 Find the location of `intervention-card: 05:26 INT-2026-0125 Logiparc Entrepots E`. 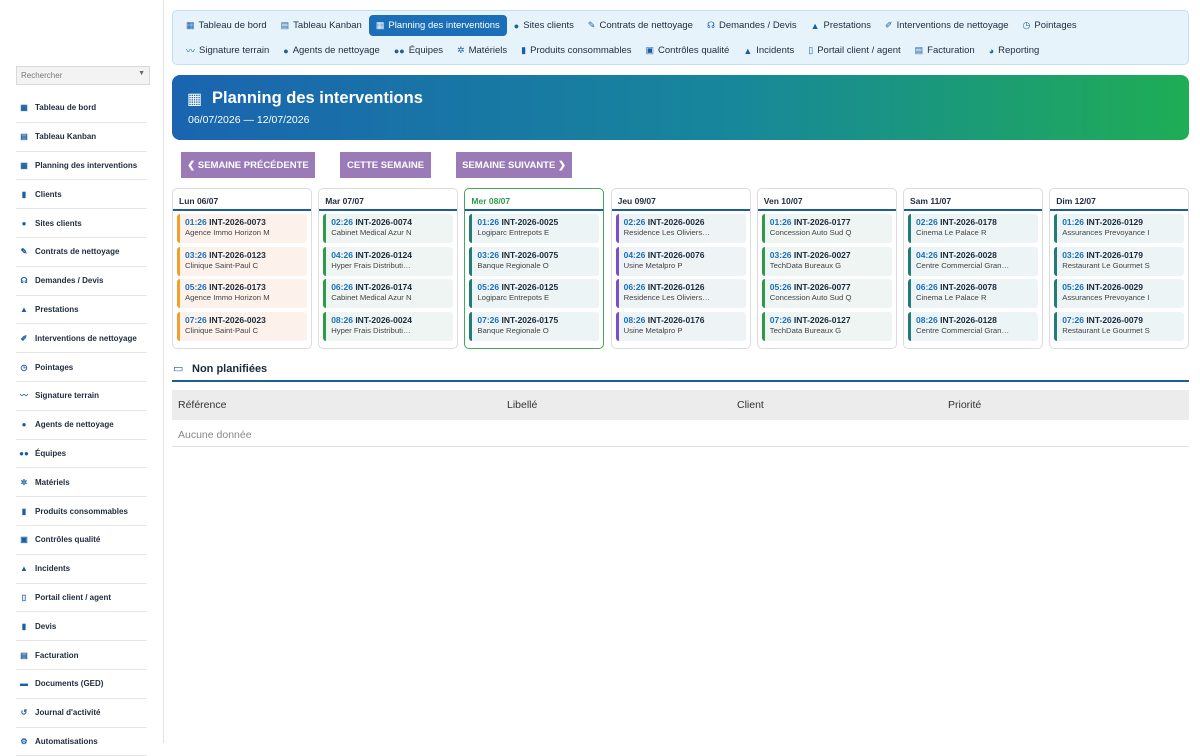

intervention-card: 05:26 INT-2026-0125 Logiparc Entrepots E is located at coordinates (534, 294).